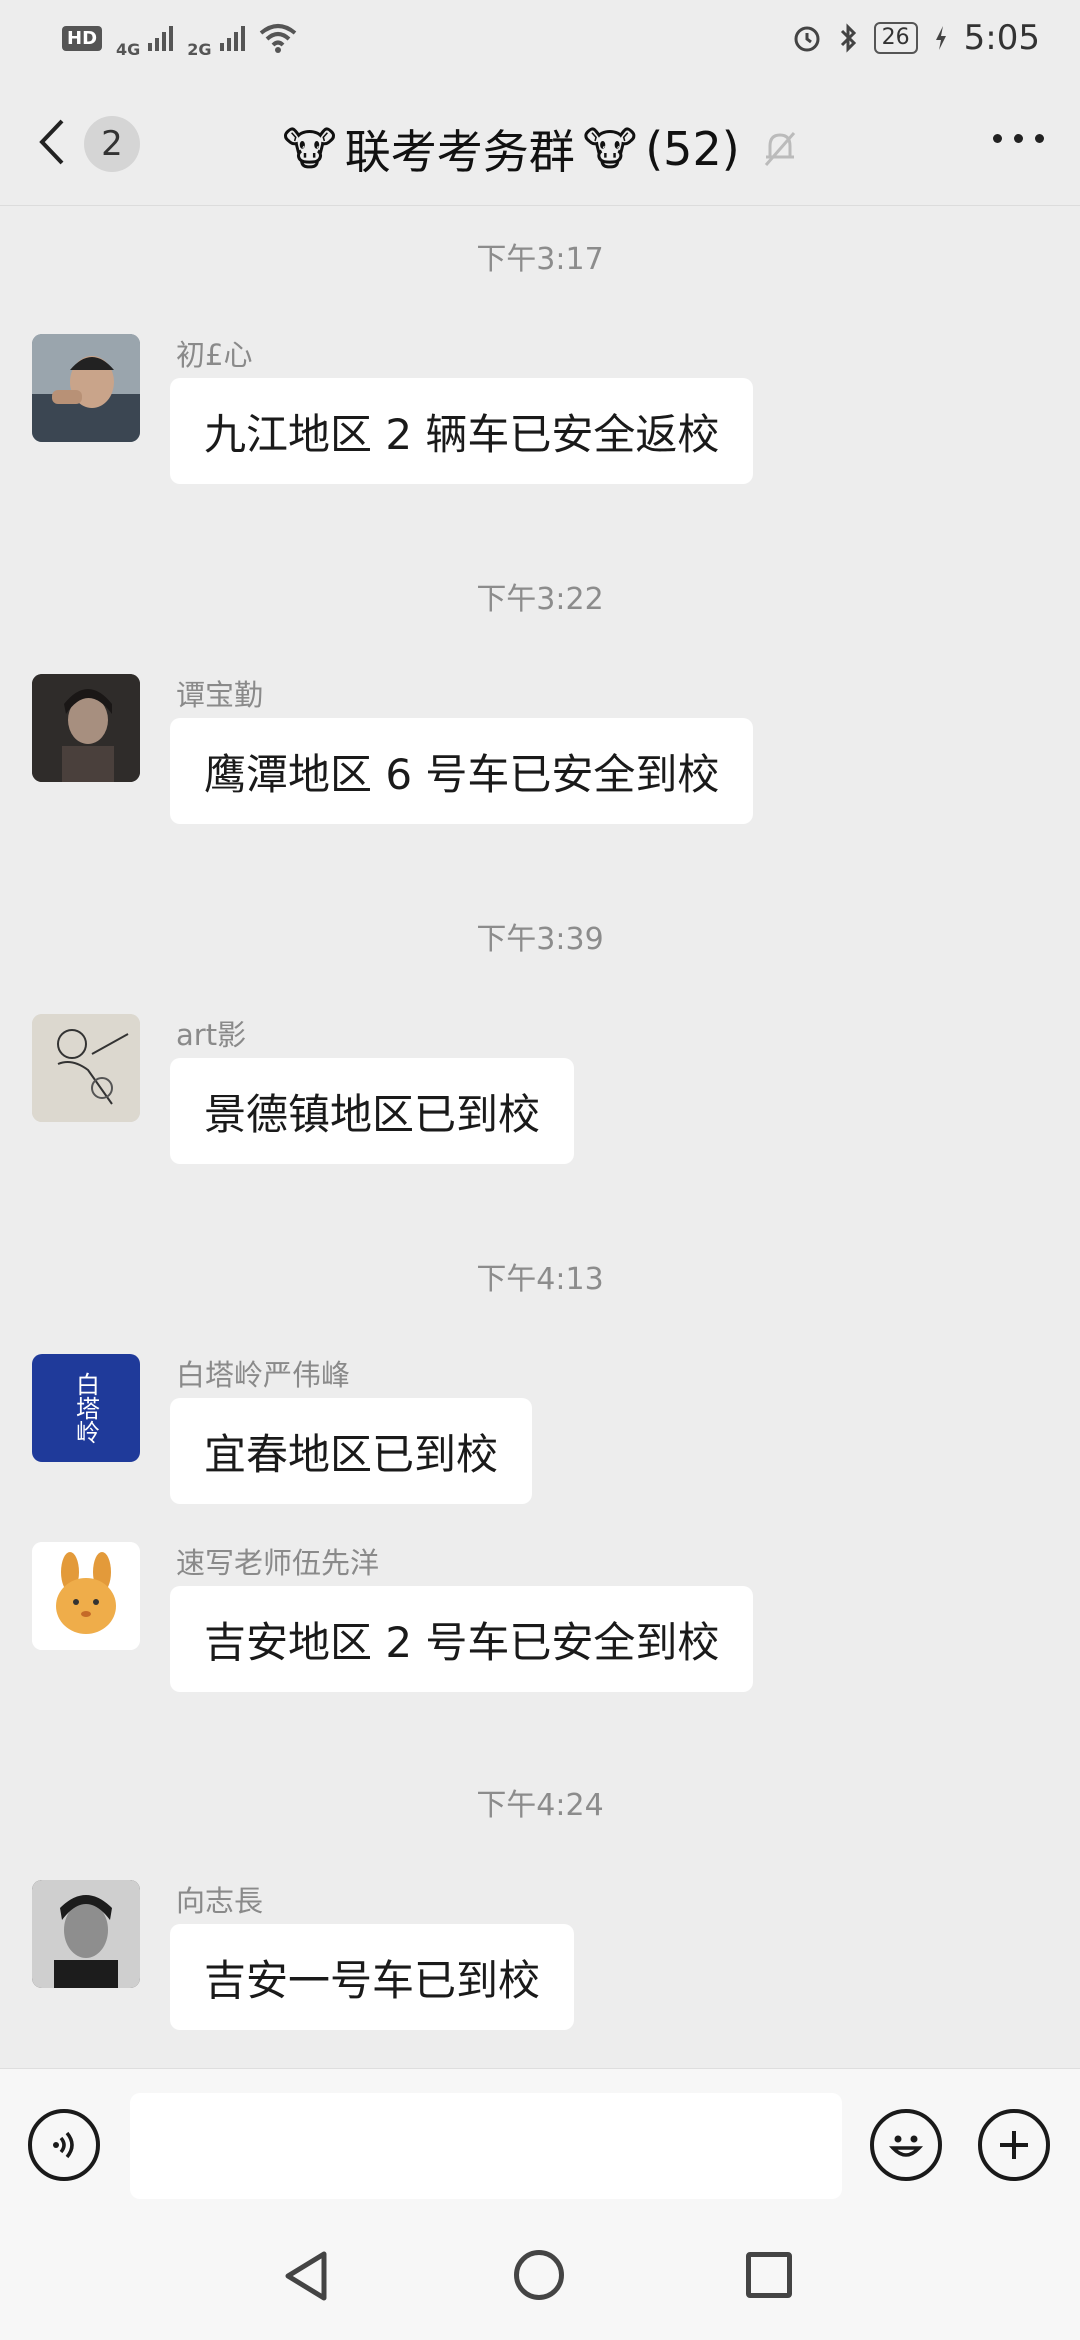 The height and width of the screenshot is (2340, 1080). Describe the element at coordinates (161, 38) in the screenshot. I see `signal-icon` at that location.